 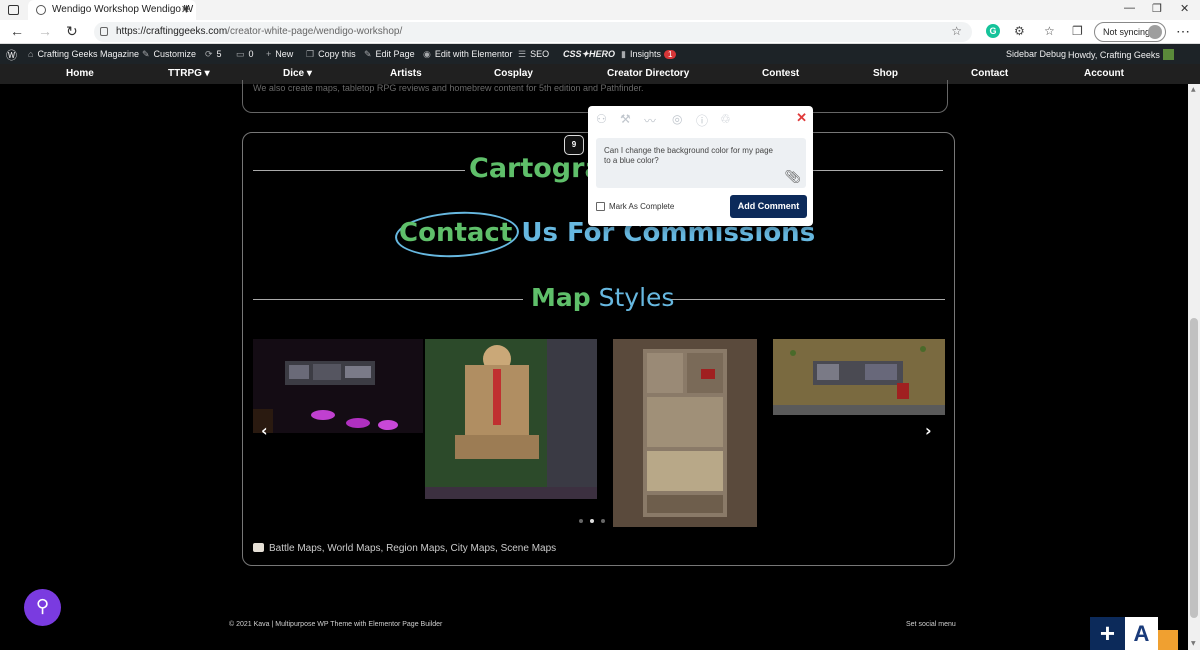 I want to click on menu-artists: Artists, so click(x=406, y=73).